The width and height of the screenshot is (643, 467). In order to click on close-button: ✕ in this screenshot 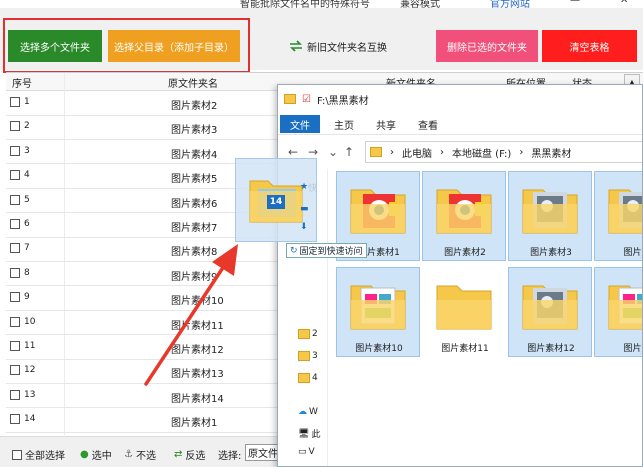, I will do `click(624, 3)`.